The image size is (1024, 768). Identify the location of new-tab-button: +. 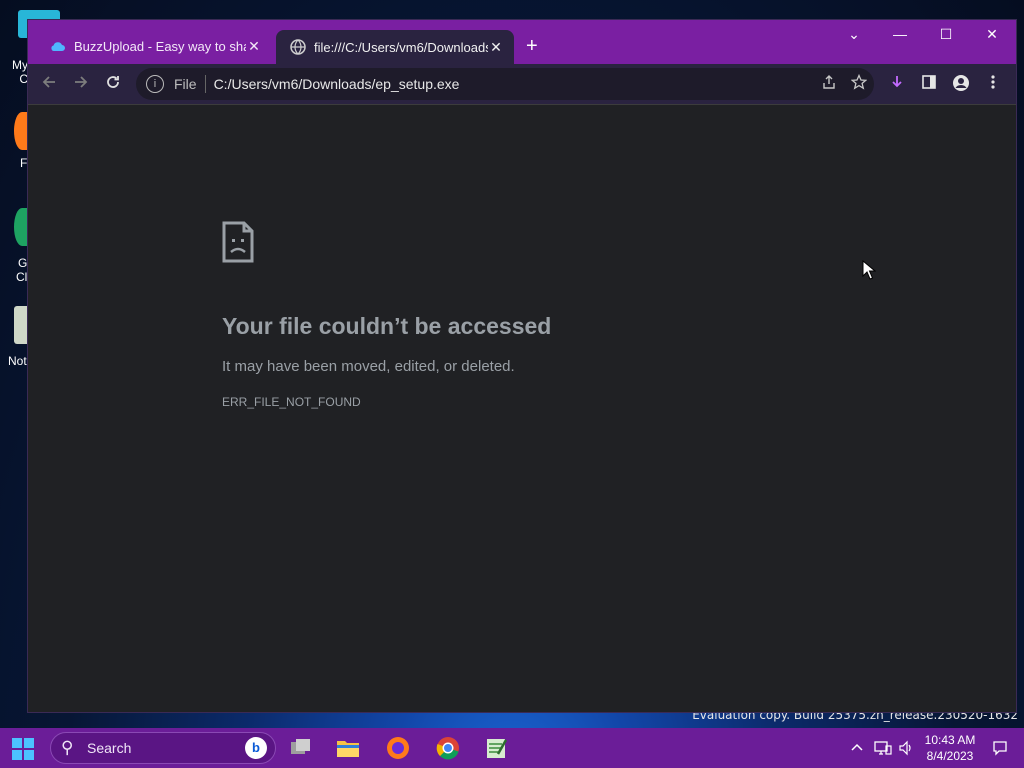
(532, 46).